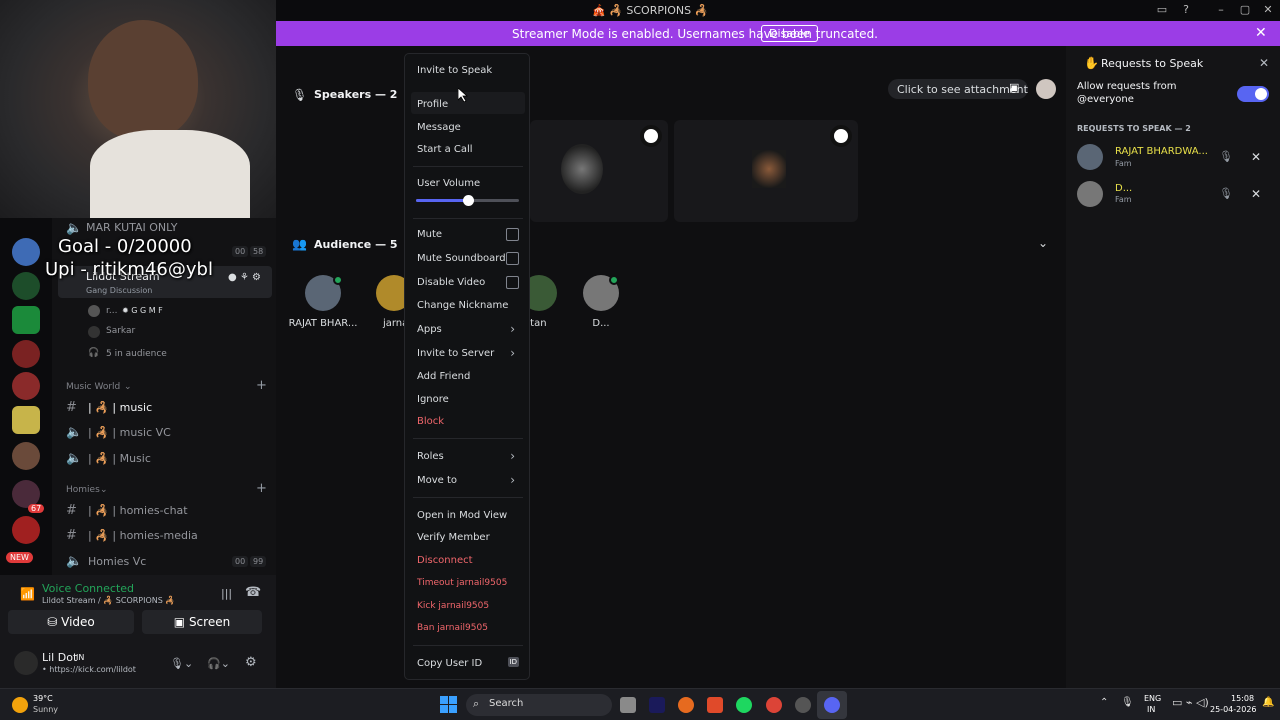 This screenshot has height=720, width=1280. Describe the element at coordinates (181, 663) in the screenshot. I see `microphone-icon: 🎙⌄` at that location.